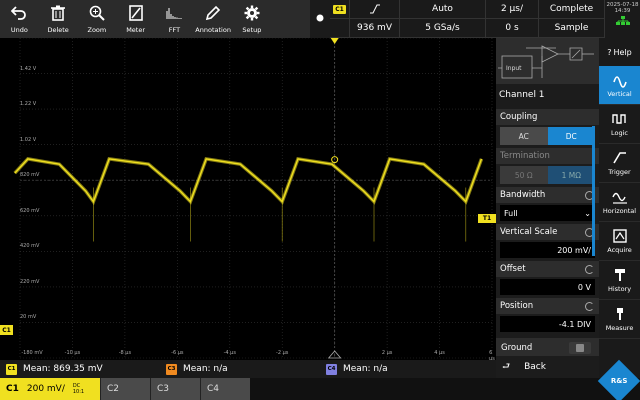 The height and width of the screenshot is (400, 640). I want to click on measurement-c1: C1 Mean: 869.35 mV, so click(80, 369).